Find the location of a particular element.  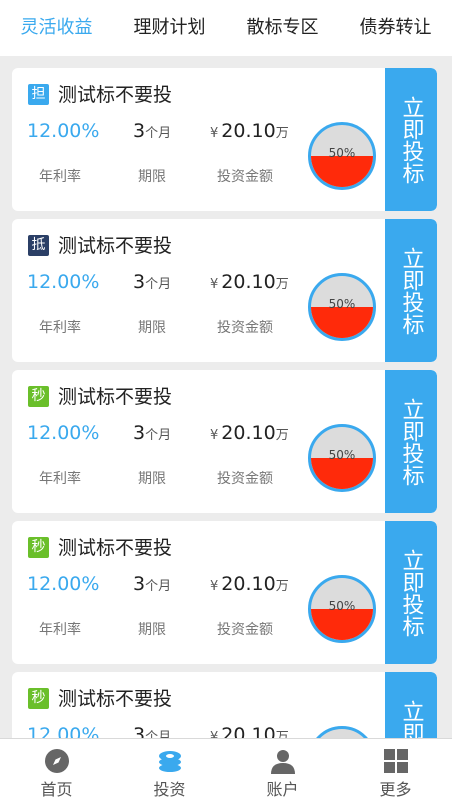

nav-home: 首页 is located at coordinates (56, 771).